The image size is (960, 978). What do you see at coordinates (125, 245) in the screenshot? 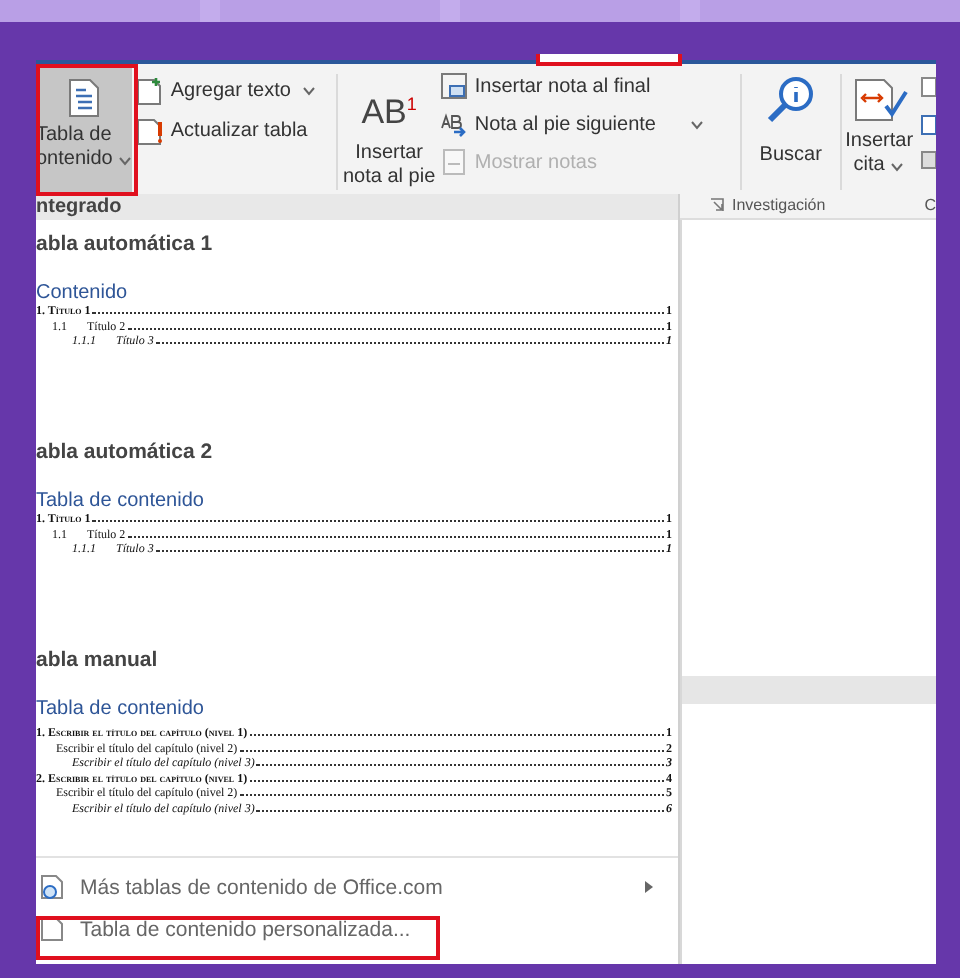
I see `gallery-title: abla automática 1` at bounding box center [125, 245].